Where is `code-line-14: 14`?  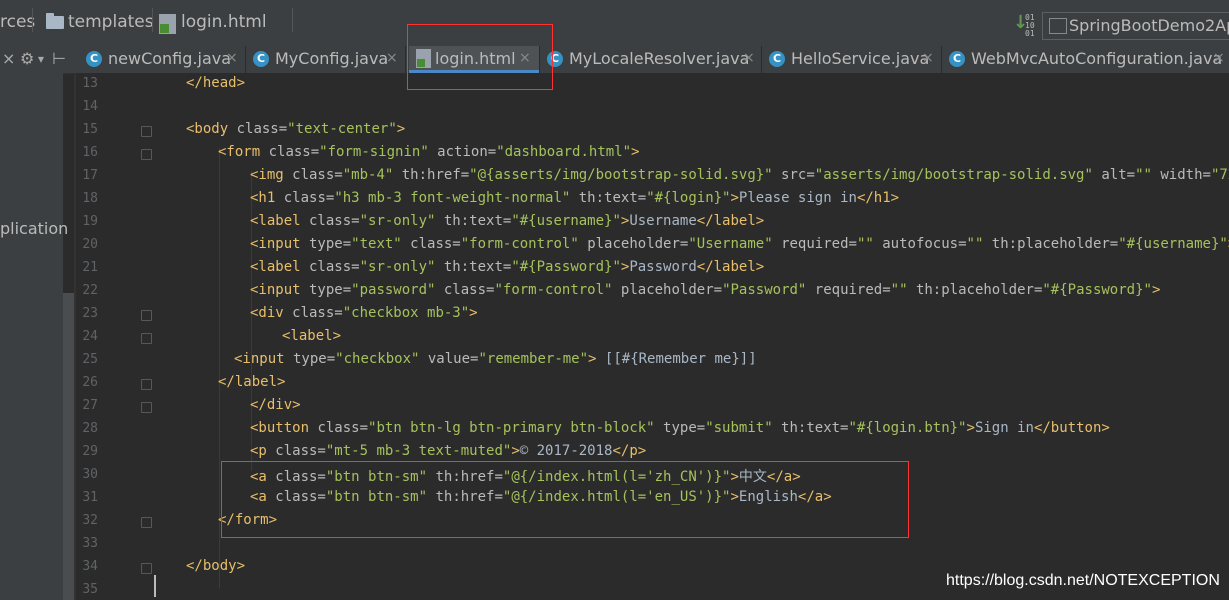
code-line-14: 14 is located at coordinates (652, 107).